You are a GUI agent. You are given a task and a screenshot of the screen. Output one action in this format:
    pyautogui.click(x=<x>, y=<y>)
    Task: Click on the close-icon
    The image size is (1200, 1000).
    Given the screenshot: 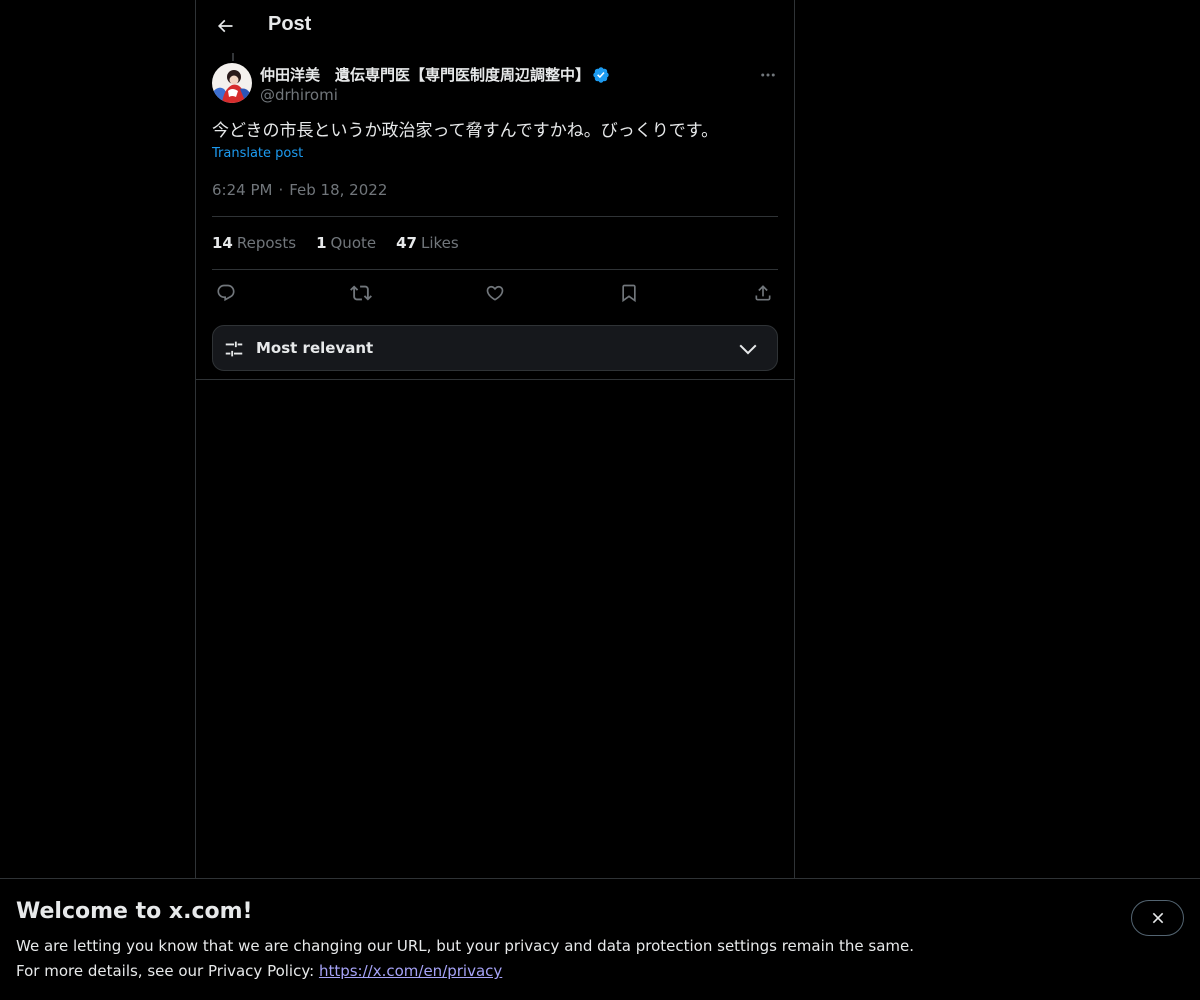 What is the action you would take?
    pyautogui.click(x=1157, y=918)
    